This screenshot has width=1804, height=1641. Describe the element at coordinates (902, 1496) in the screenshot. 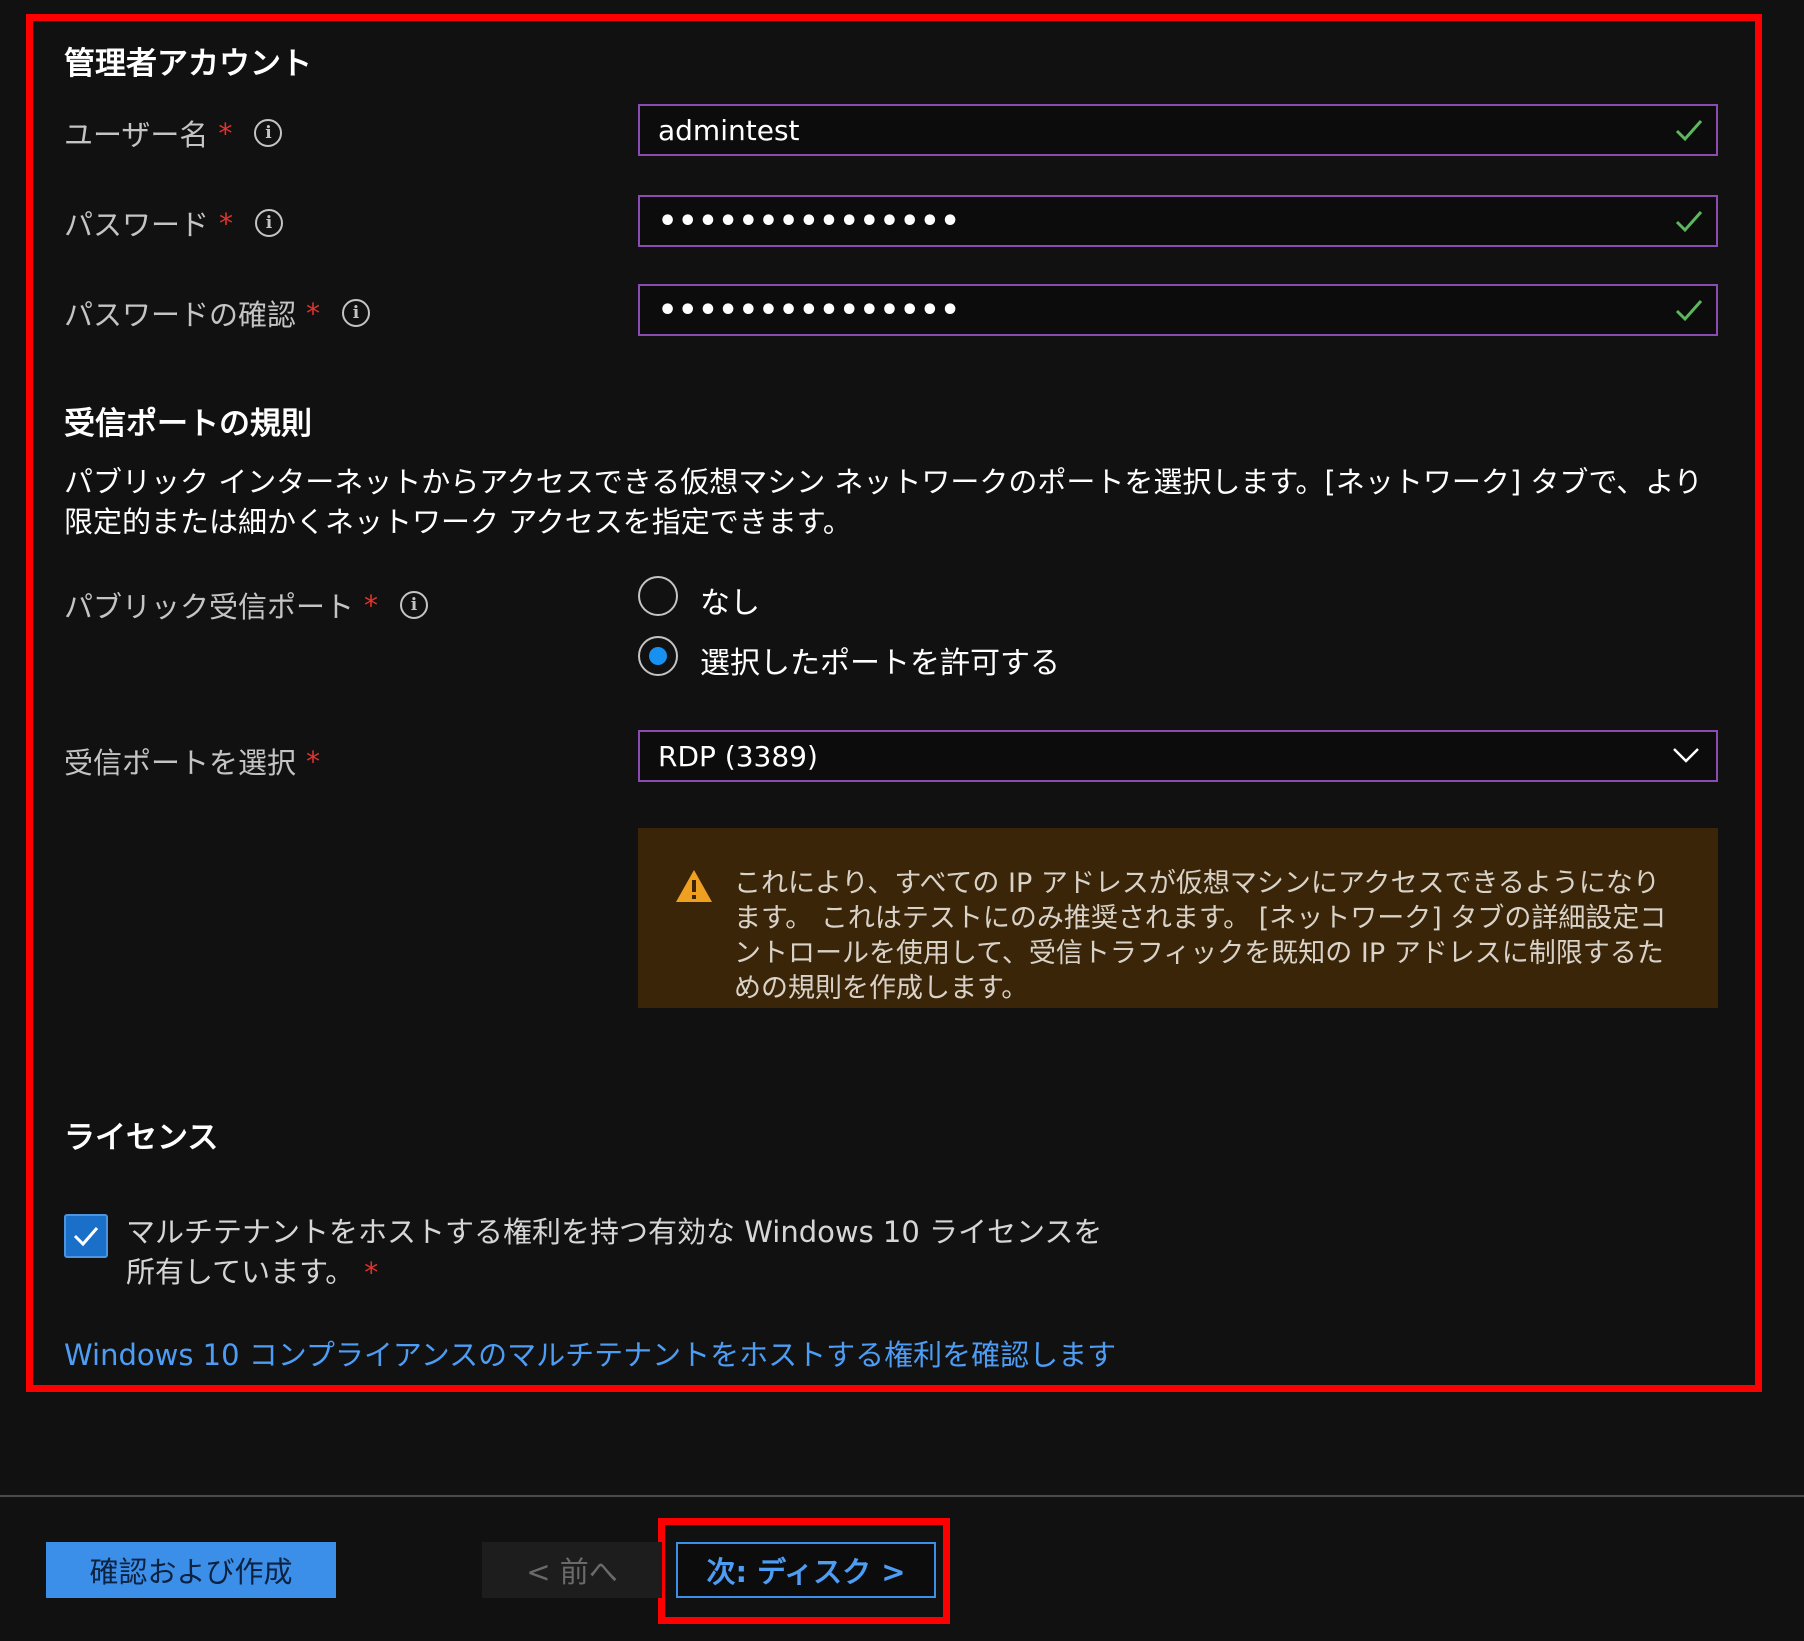

I see `footer-divider` at that location.